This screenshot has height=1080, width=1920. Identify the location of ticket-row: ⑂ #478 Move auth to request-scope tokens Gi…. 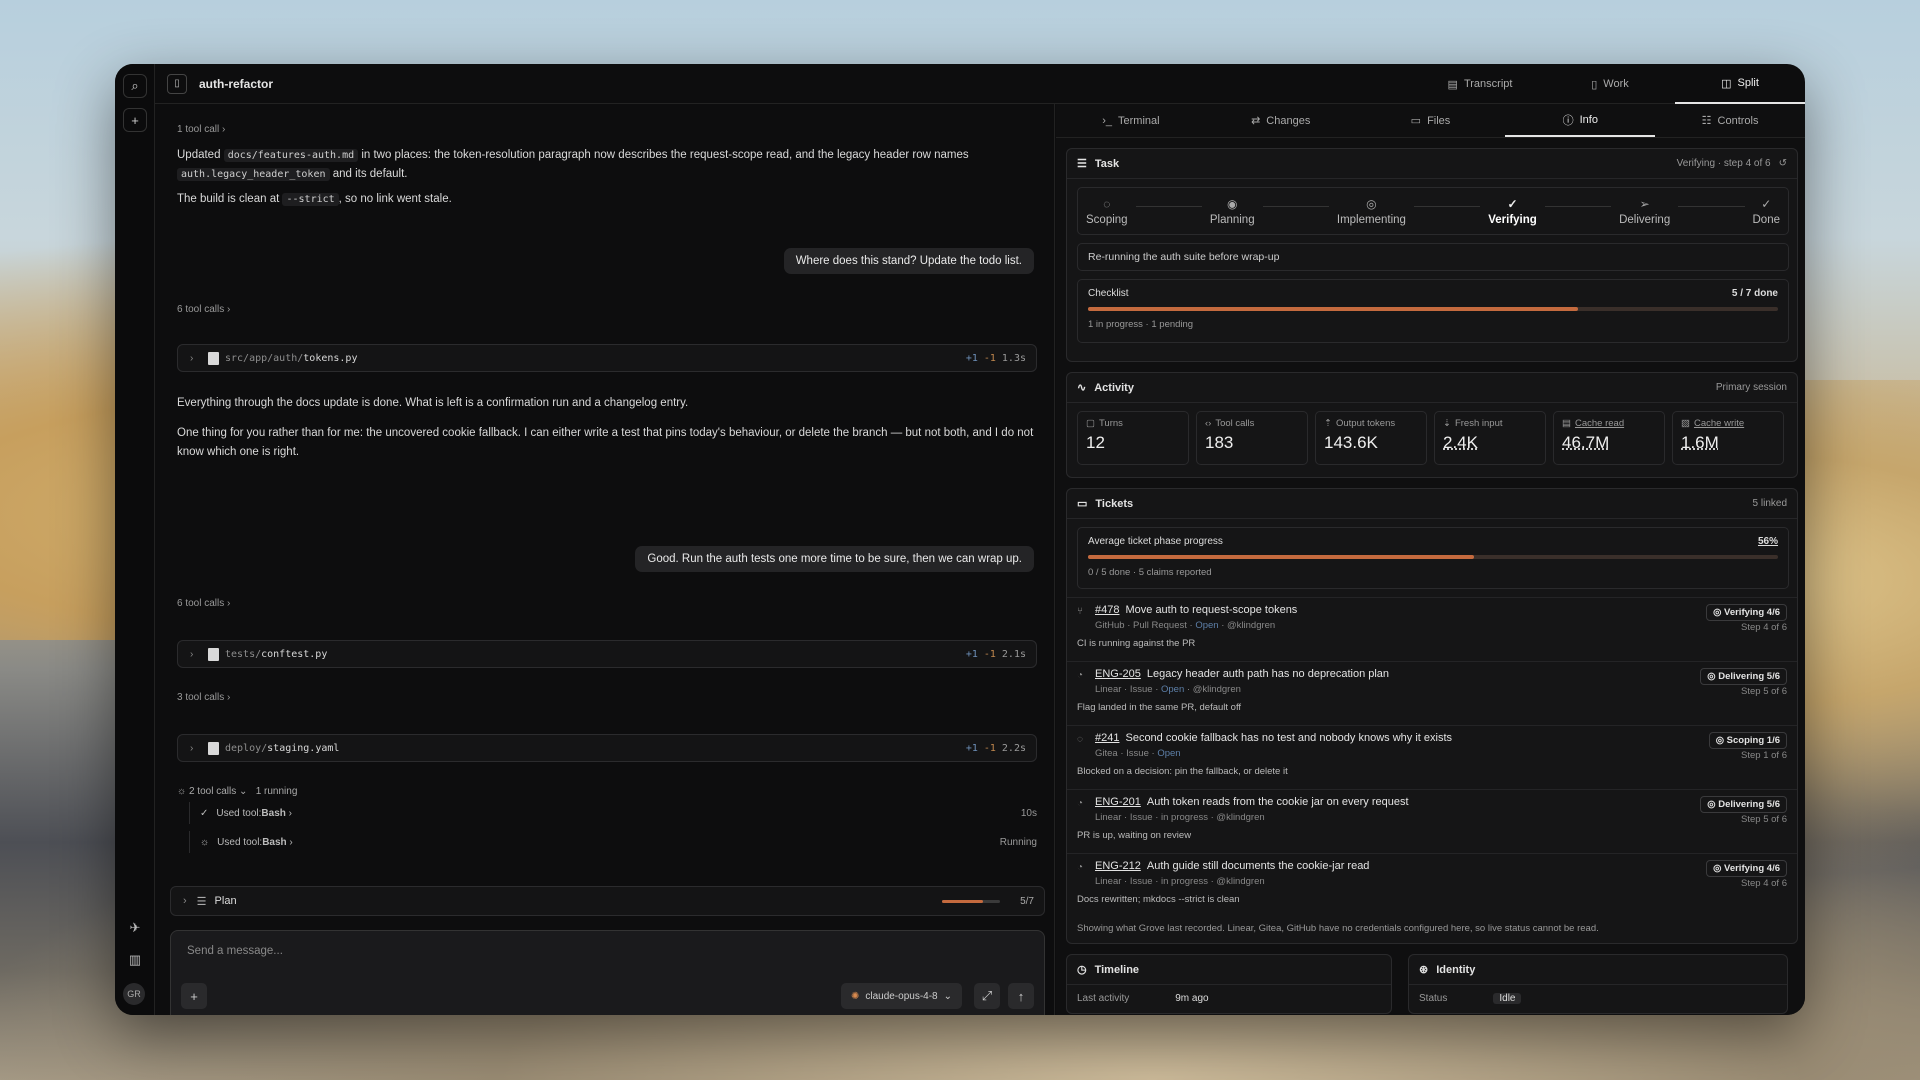
(1432, 629).